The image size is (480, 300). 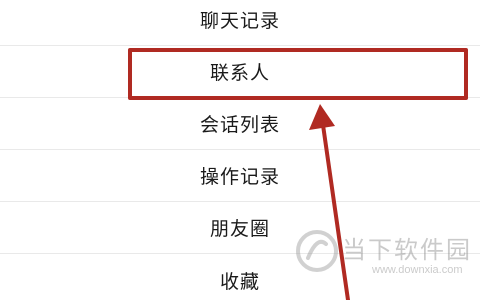 What do you see at coordinates (239, 229) in the screenshot?
I see `menu-item-label: 朋友圈` at bounding box center [239, 229].